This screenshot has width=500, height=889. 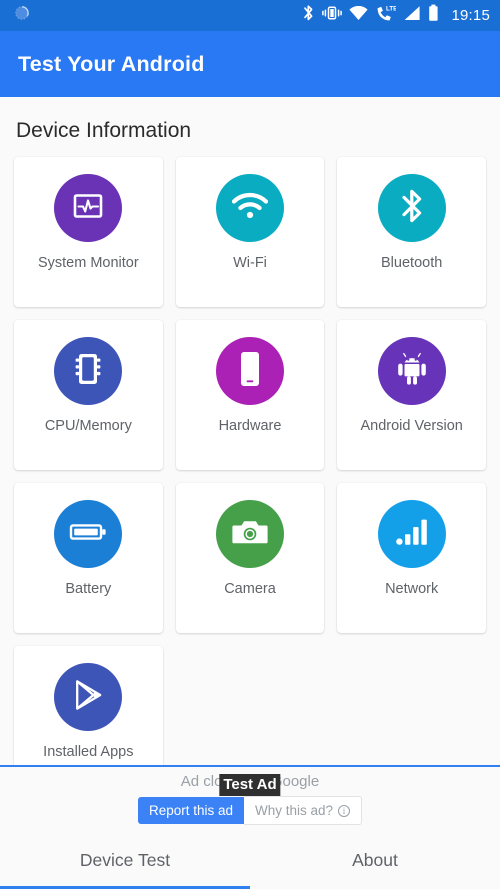 I want to click on info-icon: i, so click(x=344, y=810).